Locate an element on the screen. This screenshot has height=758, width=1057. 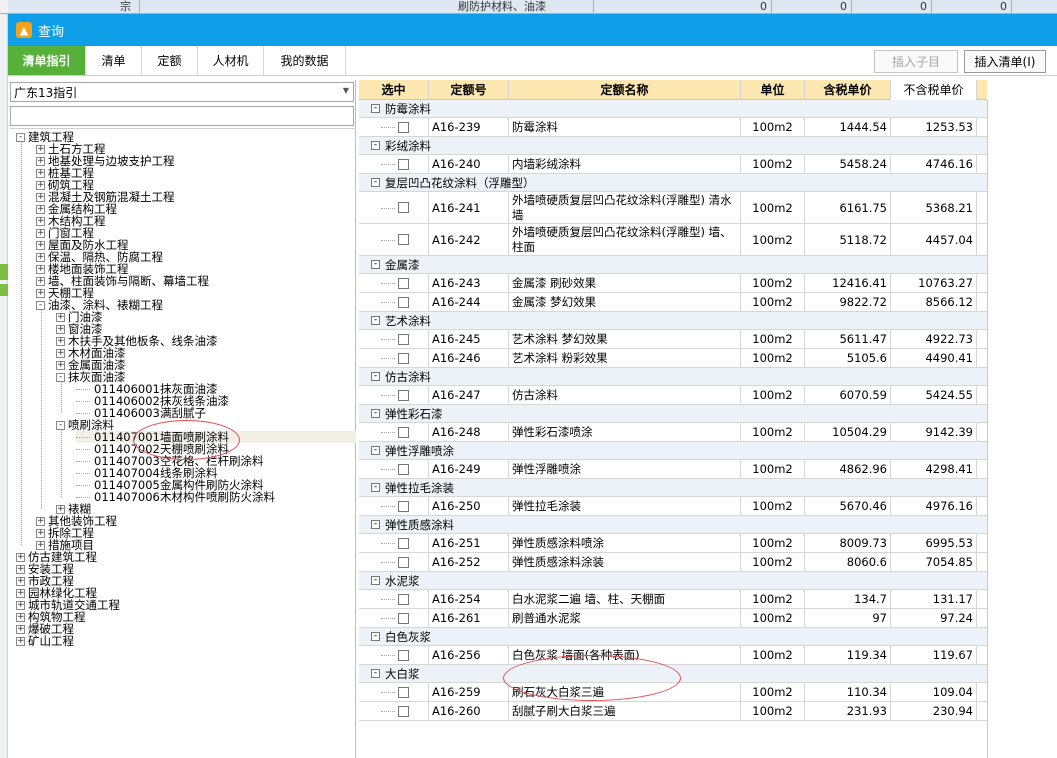
group-row: - 复层凹凸花纹涂料（浮雕型） is located at coordinates (673, 183).